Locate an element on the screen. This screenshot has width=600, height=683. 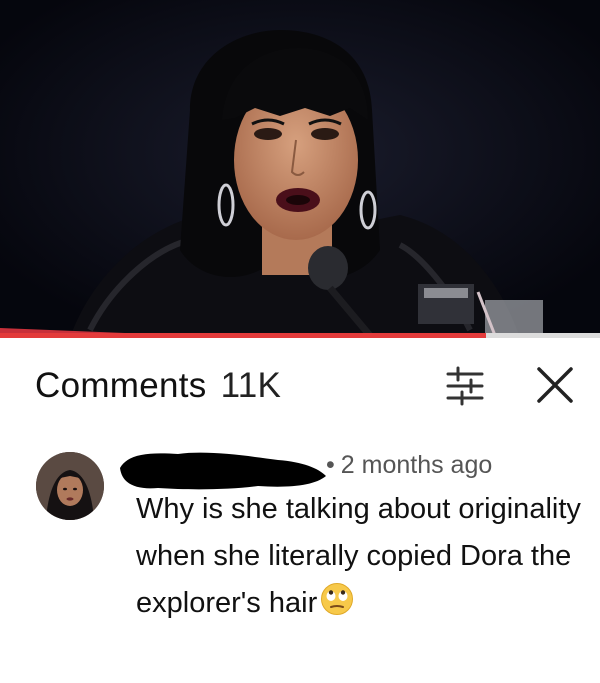
comments-title-label: Comments is located at coordinates (121, 385).